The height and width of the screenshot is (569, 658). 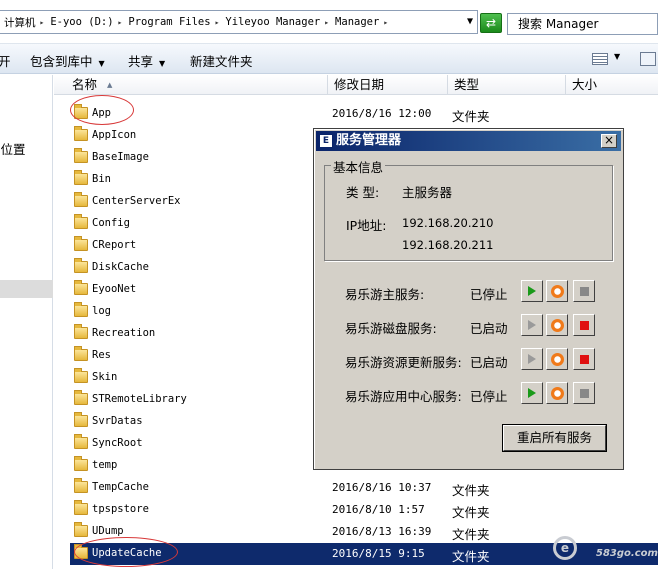 I want to click on file-name: CenterServerEx, so click(x=136, y=201).